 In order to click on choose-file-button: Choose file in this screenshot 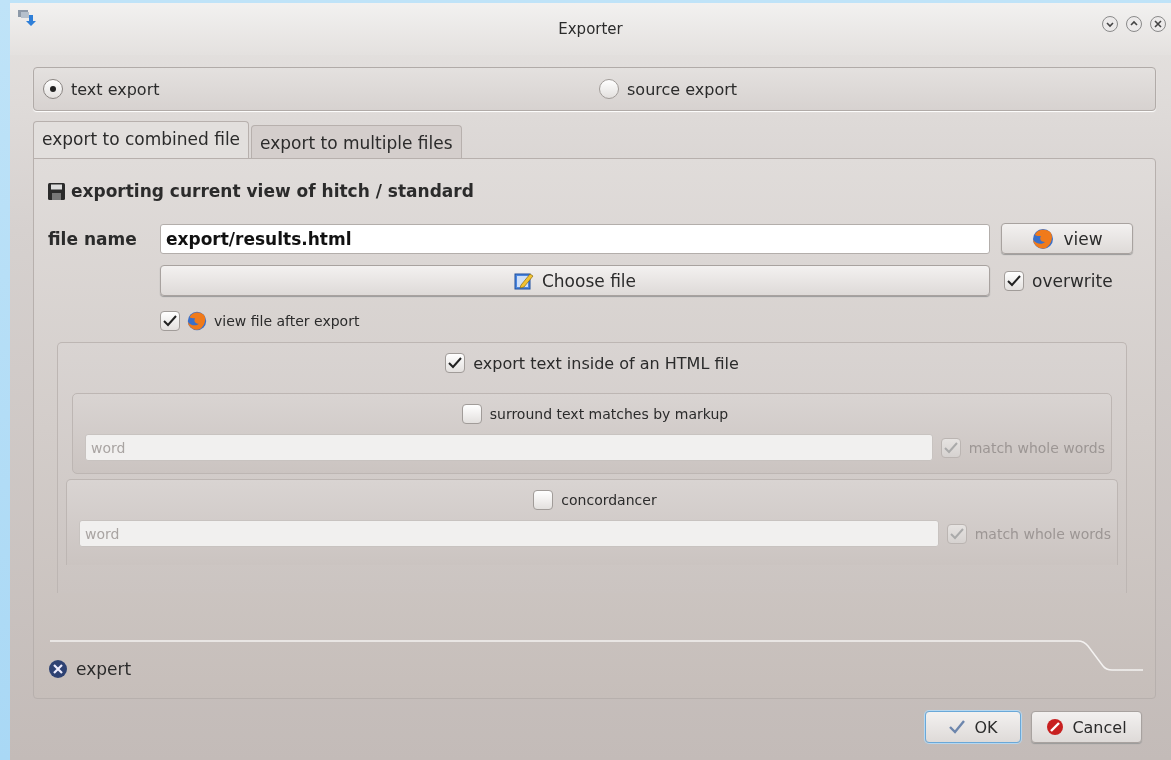, I will do `click(575, 280)`.